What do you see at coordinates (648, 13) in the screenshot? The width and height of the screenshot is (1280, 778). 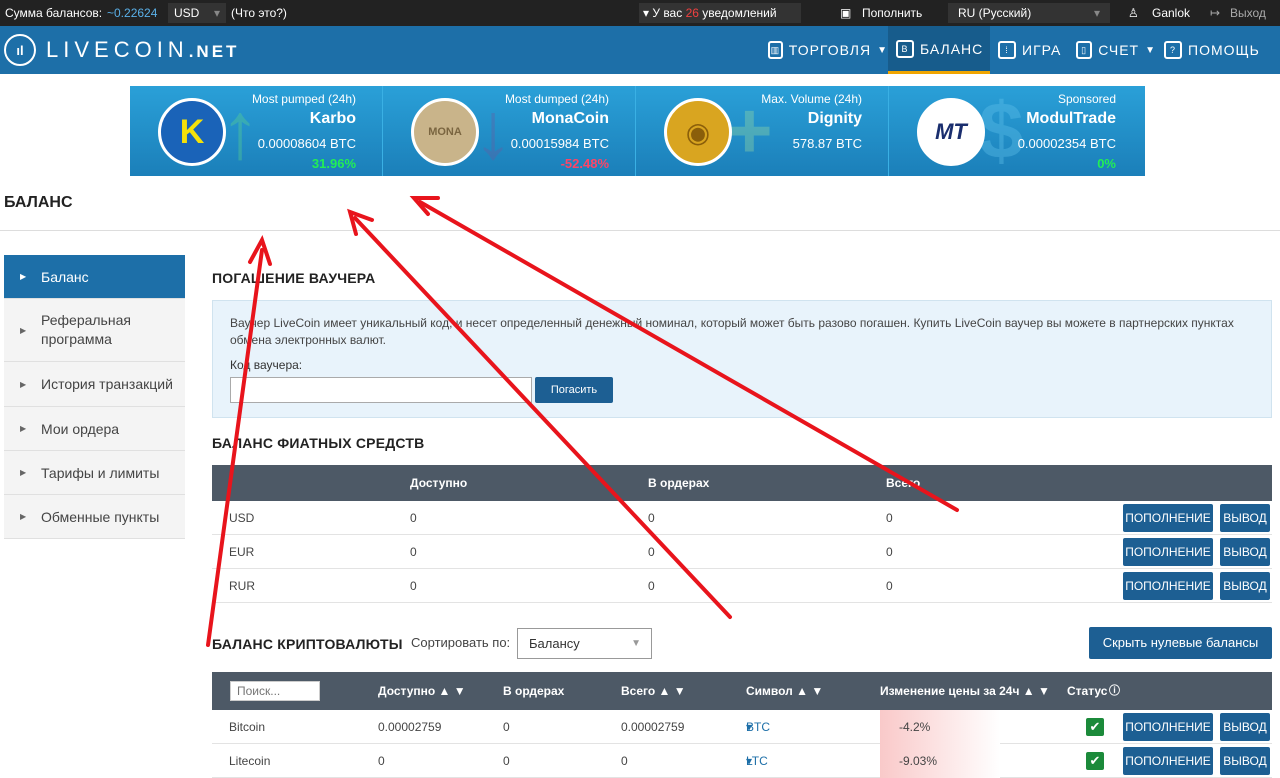 I see `triangle-down-icon: ▾` at bounding box center [648, 13].